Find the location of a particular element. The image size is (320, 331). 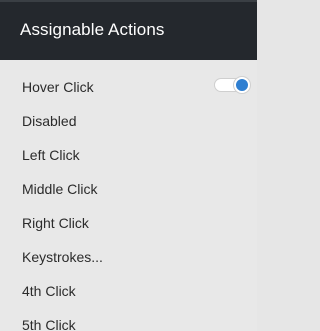

menu-item-label: Disabled is located at coordinates (49, 121).